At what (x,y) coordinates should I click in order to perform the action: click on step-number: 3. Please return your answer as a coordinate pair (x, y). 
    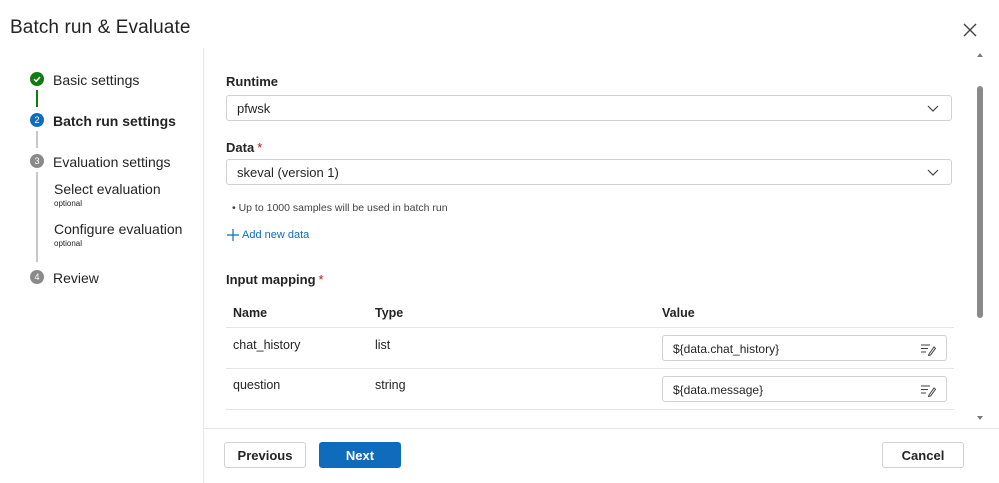
    Looking at the image, I should click on (37, 161).